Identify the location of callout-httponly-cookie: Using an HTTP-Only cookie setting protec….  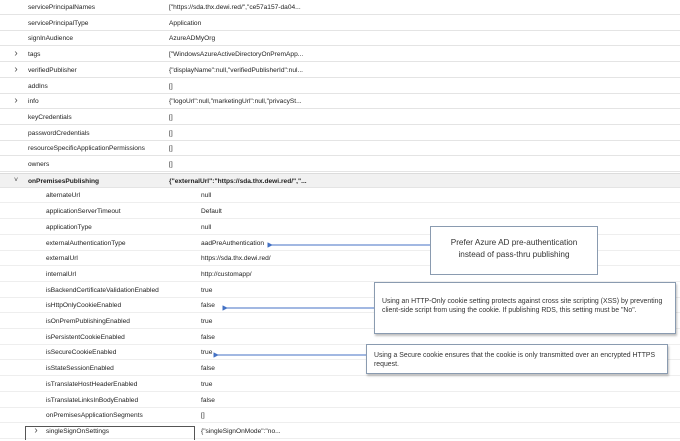
(525, 308).